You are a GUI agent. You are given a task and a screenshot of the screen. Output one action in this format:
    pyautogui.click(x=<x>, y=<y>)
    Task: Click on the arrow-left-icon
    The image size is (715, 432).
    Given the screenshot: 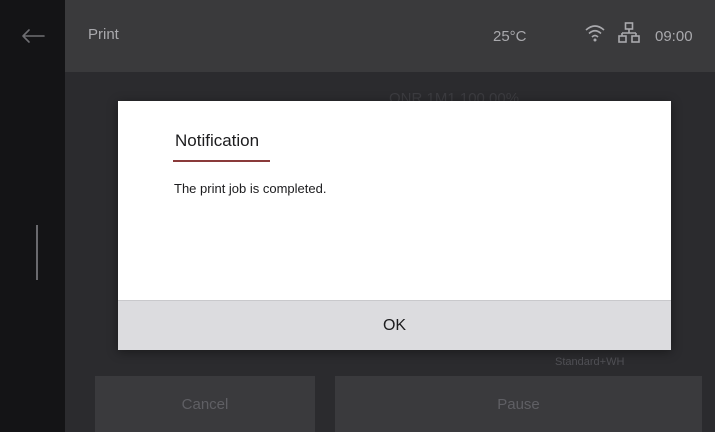 What is the action you would take?
    pyautogui.click(x=33, y=36)
    